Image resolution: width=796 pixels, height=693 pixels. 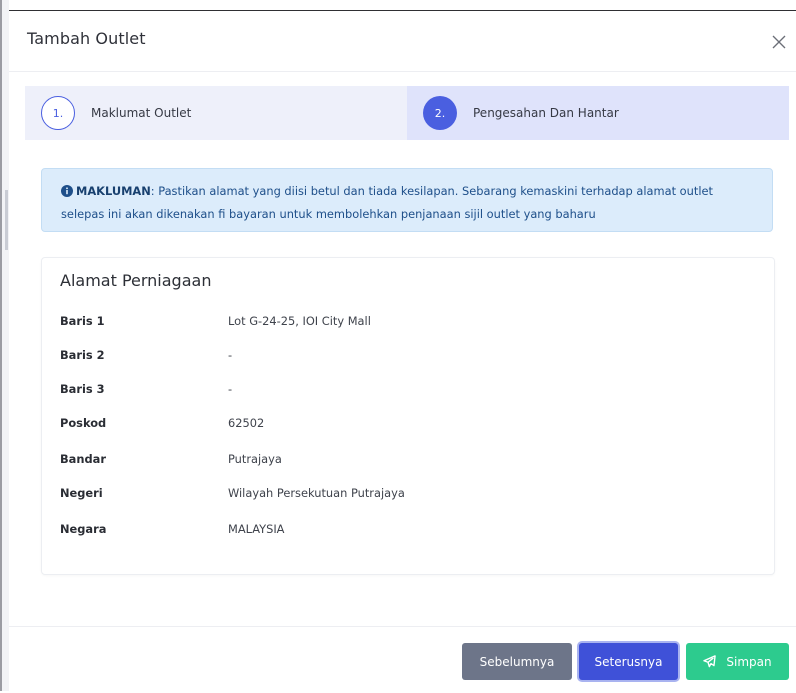 I want to click on background-page-edge, so click(x=4, y=345).